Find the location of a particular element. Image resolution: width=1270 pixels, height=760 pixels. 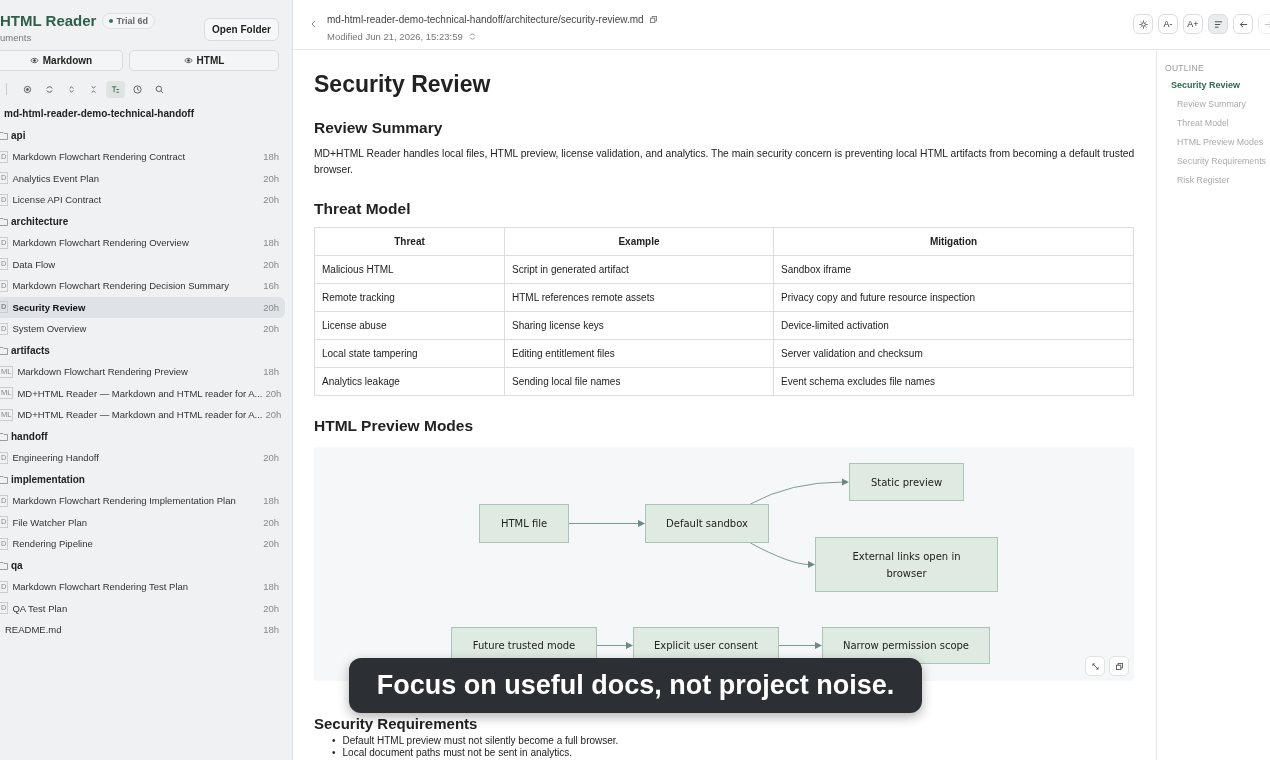

list-item: Local document paths must not be sent in analytics. is located at coordinates (457, 752).